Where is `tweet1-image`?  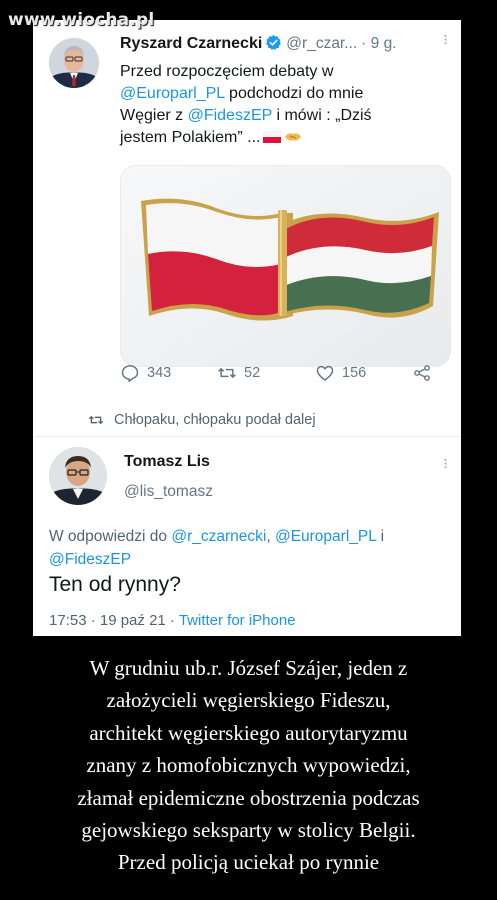
tweet1-image is located at coordinates (285, 266).